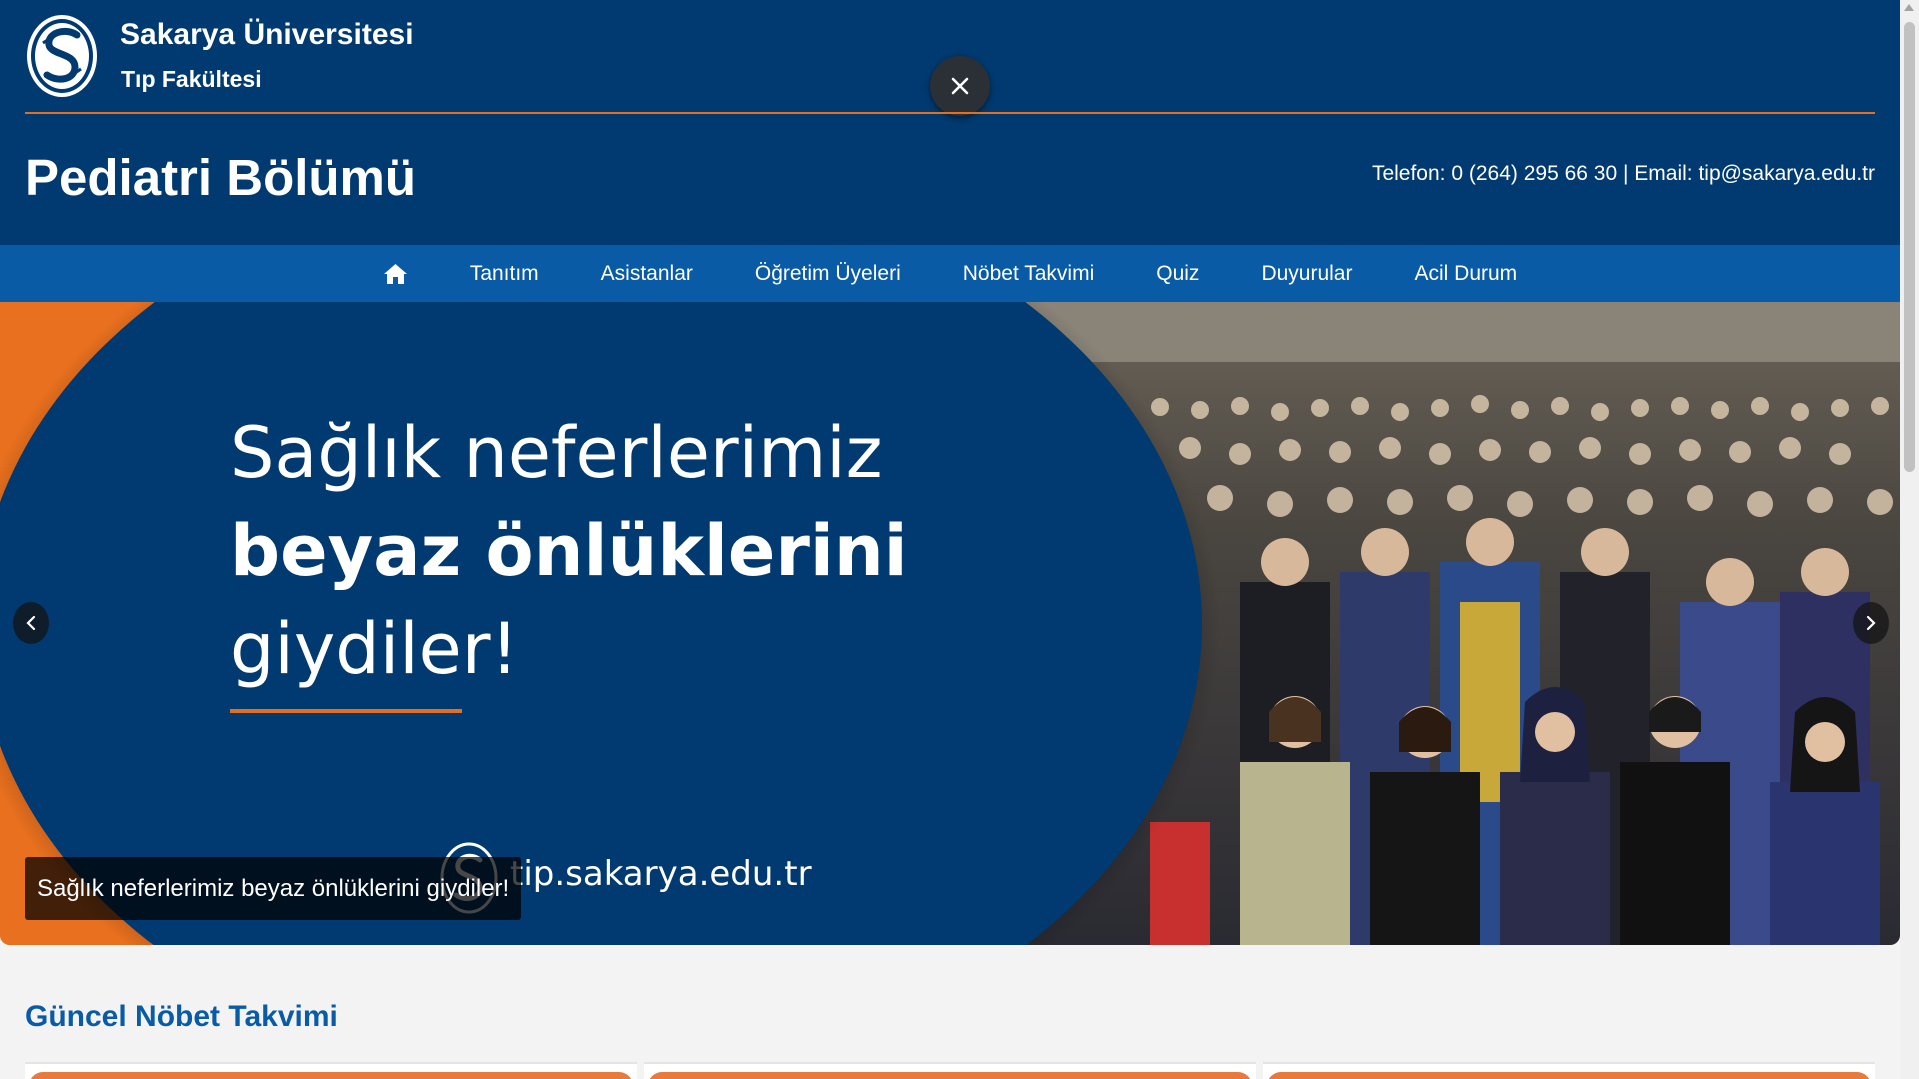 This screenshot has height=1079, width=1919. I want to click on slide-url: tip.sakarya.edu.tr, so click(661, 874).